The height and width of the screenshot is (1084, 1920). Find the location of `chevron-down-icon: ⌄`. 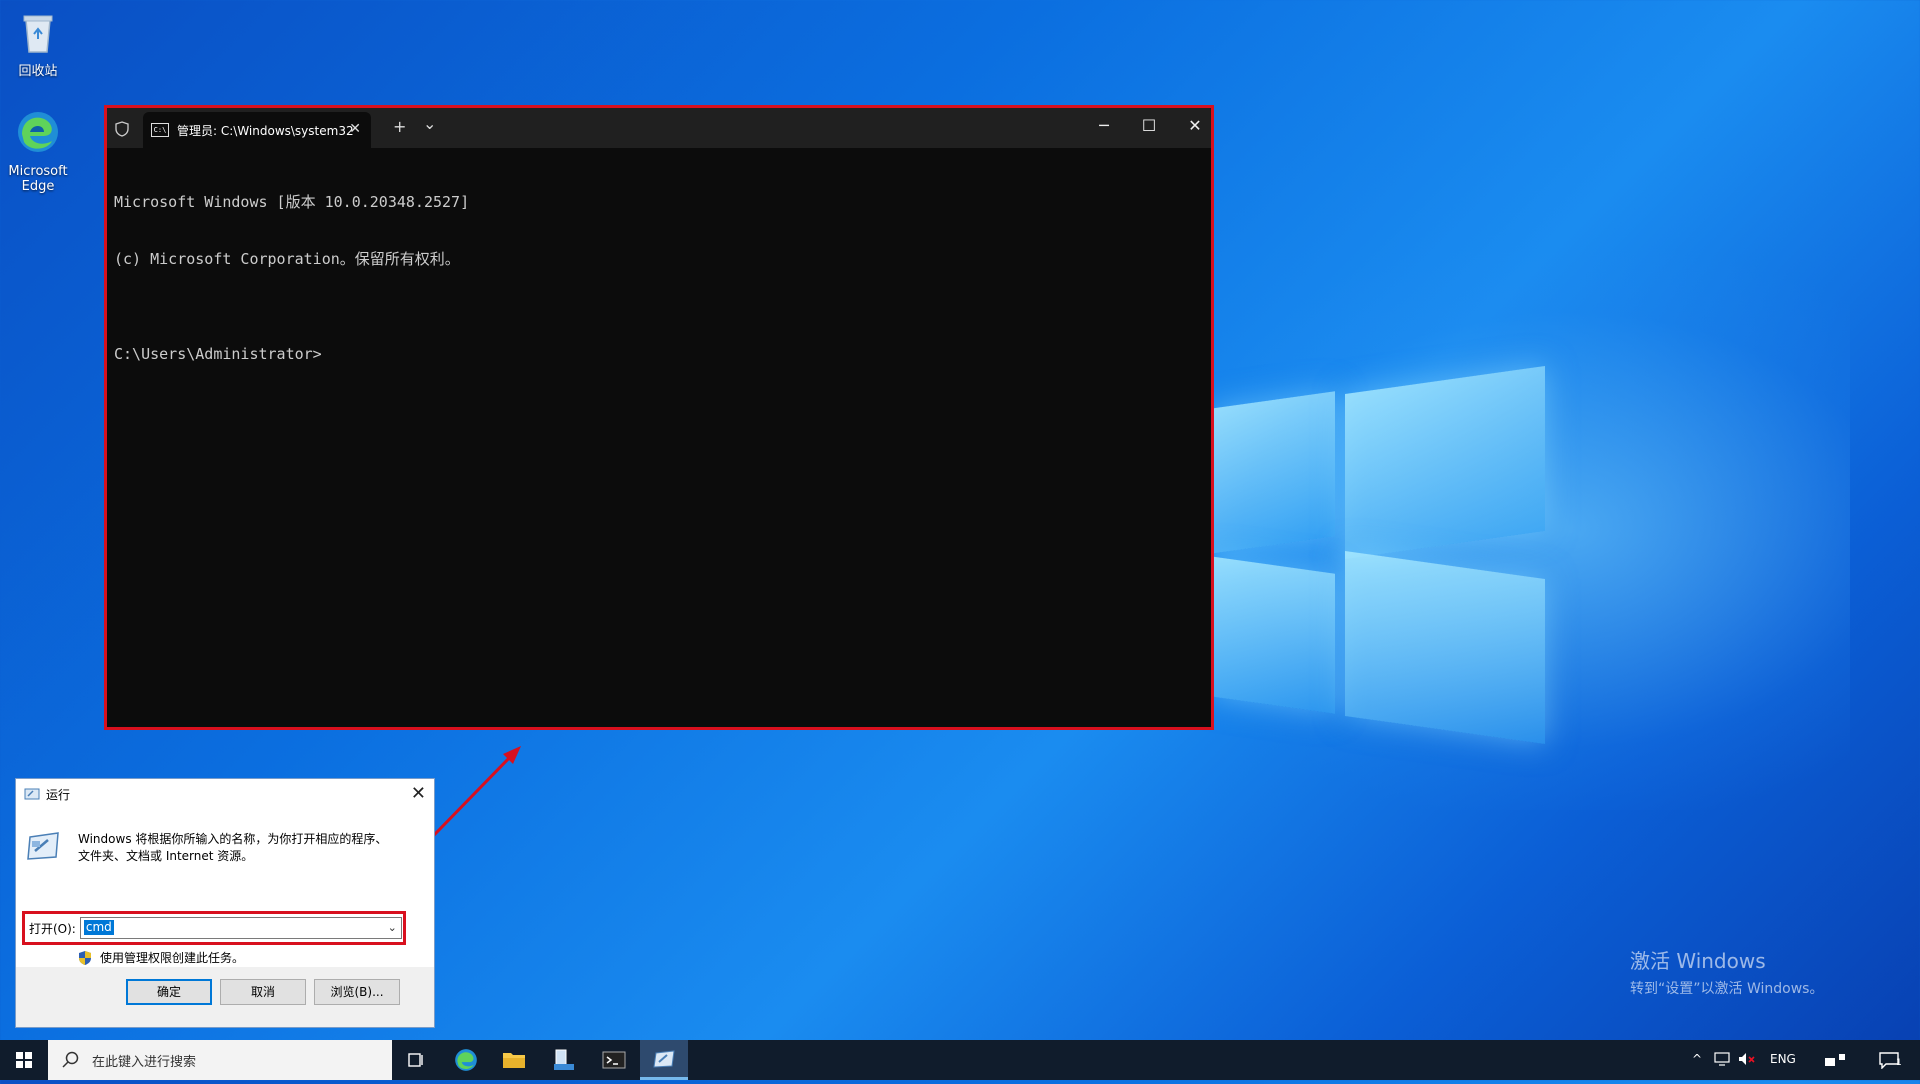

chevron-down-icon: ⌄ is located at coordinates (392, 927).